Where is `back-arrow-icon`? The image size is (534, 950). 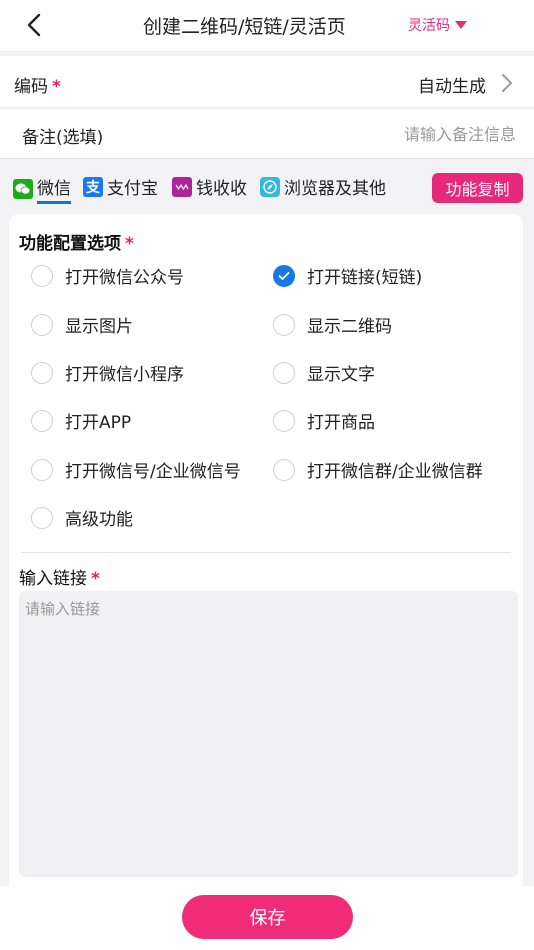
back-arrow-icon is located at coordinates (35, 25).